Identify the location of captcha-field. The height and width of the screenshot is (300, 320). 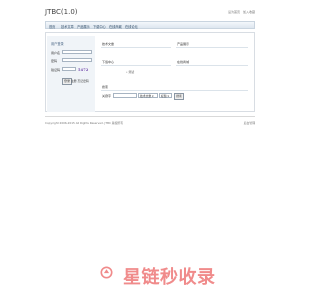
(69, 69).